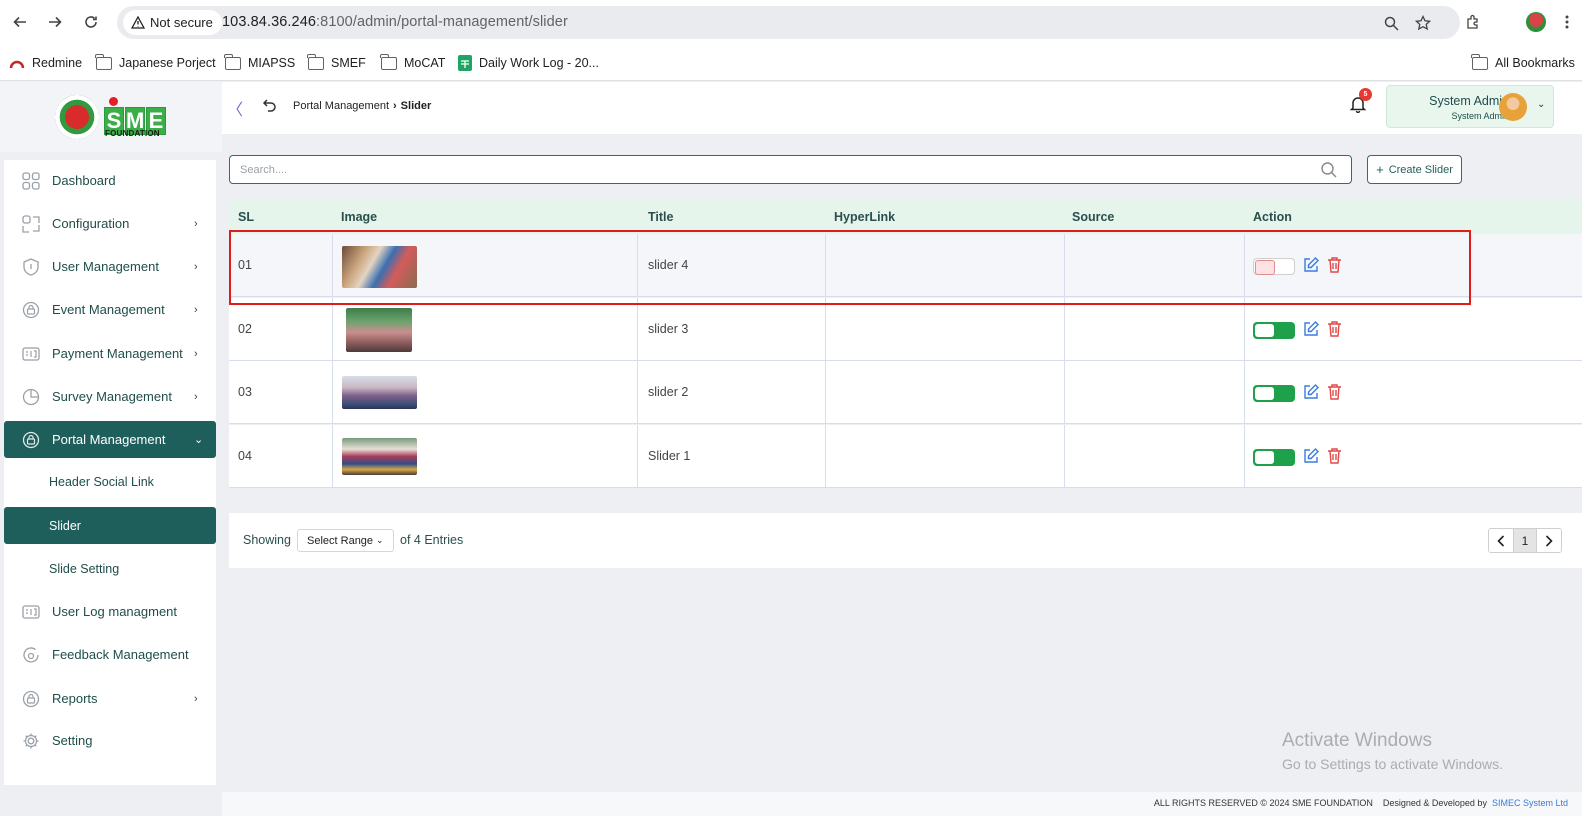 This screenshot has width=1582, height=816. What do you see at coordinates (101, 481) in the screenshot?
I see `sidebar-subitem-label: Header Social Link` at bounding box center [101, 481].